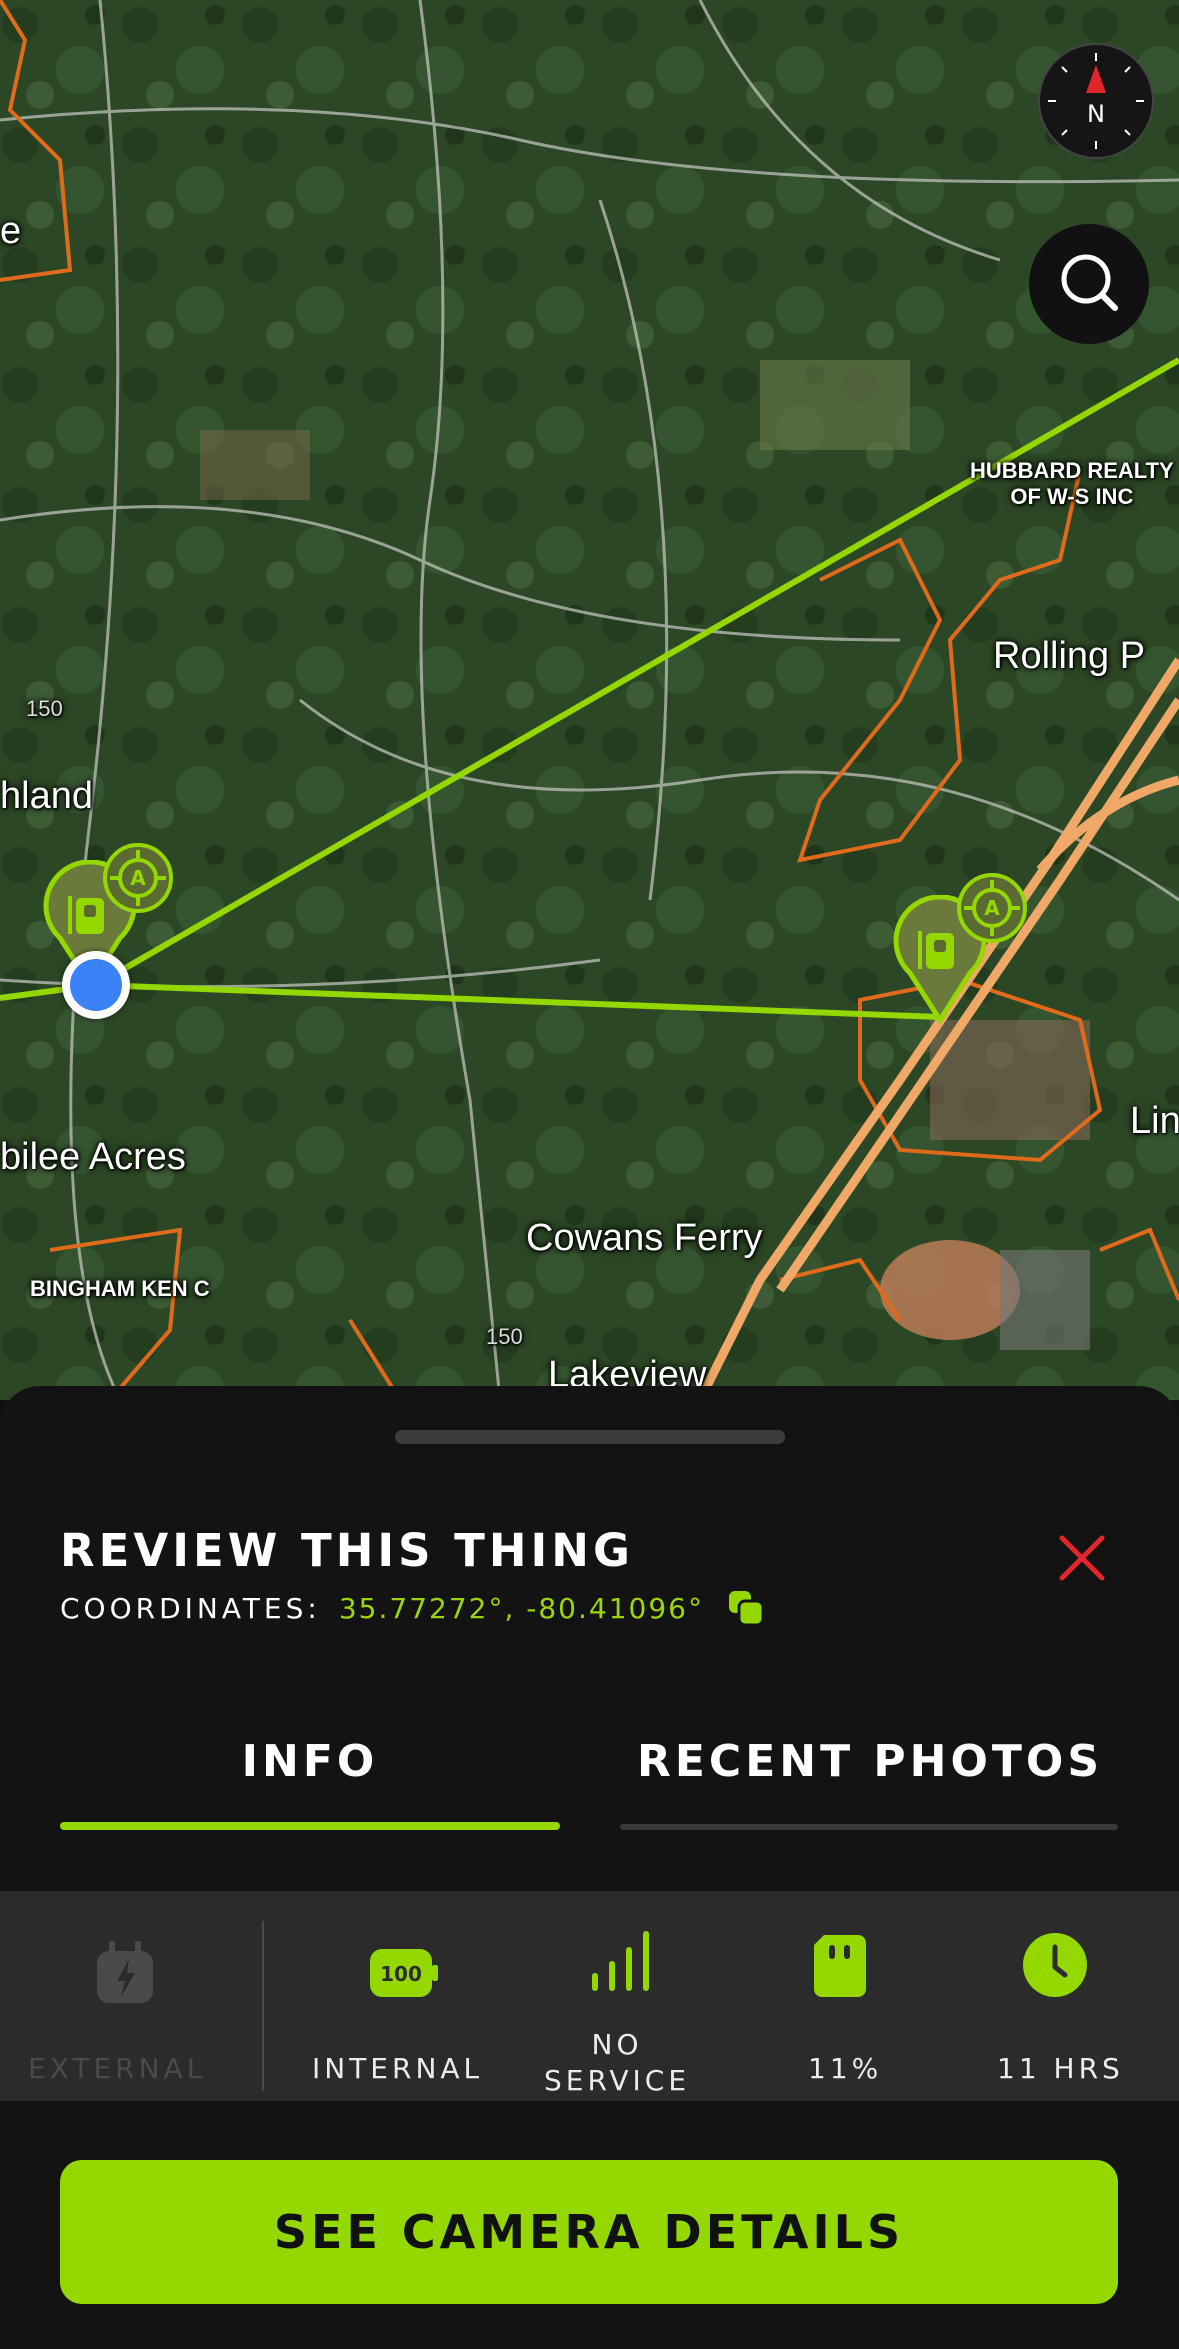  I want to click on place-label-bingham: BINGHAM KEN C, so click(120, 1288).